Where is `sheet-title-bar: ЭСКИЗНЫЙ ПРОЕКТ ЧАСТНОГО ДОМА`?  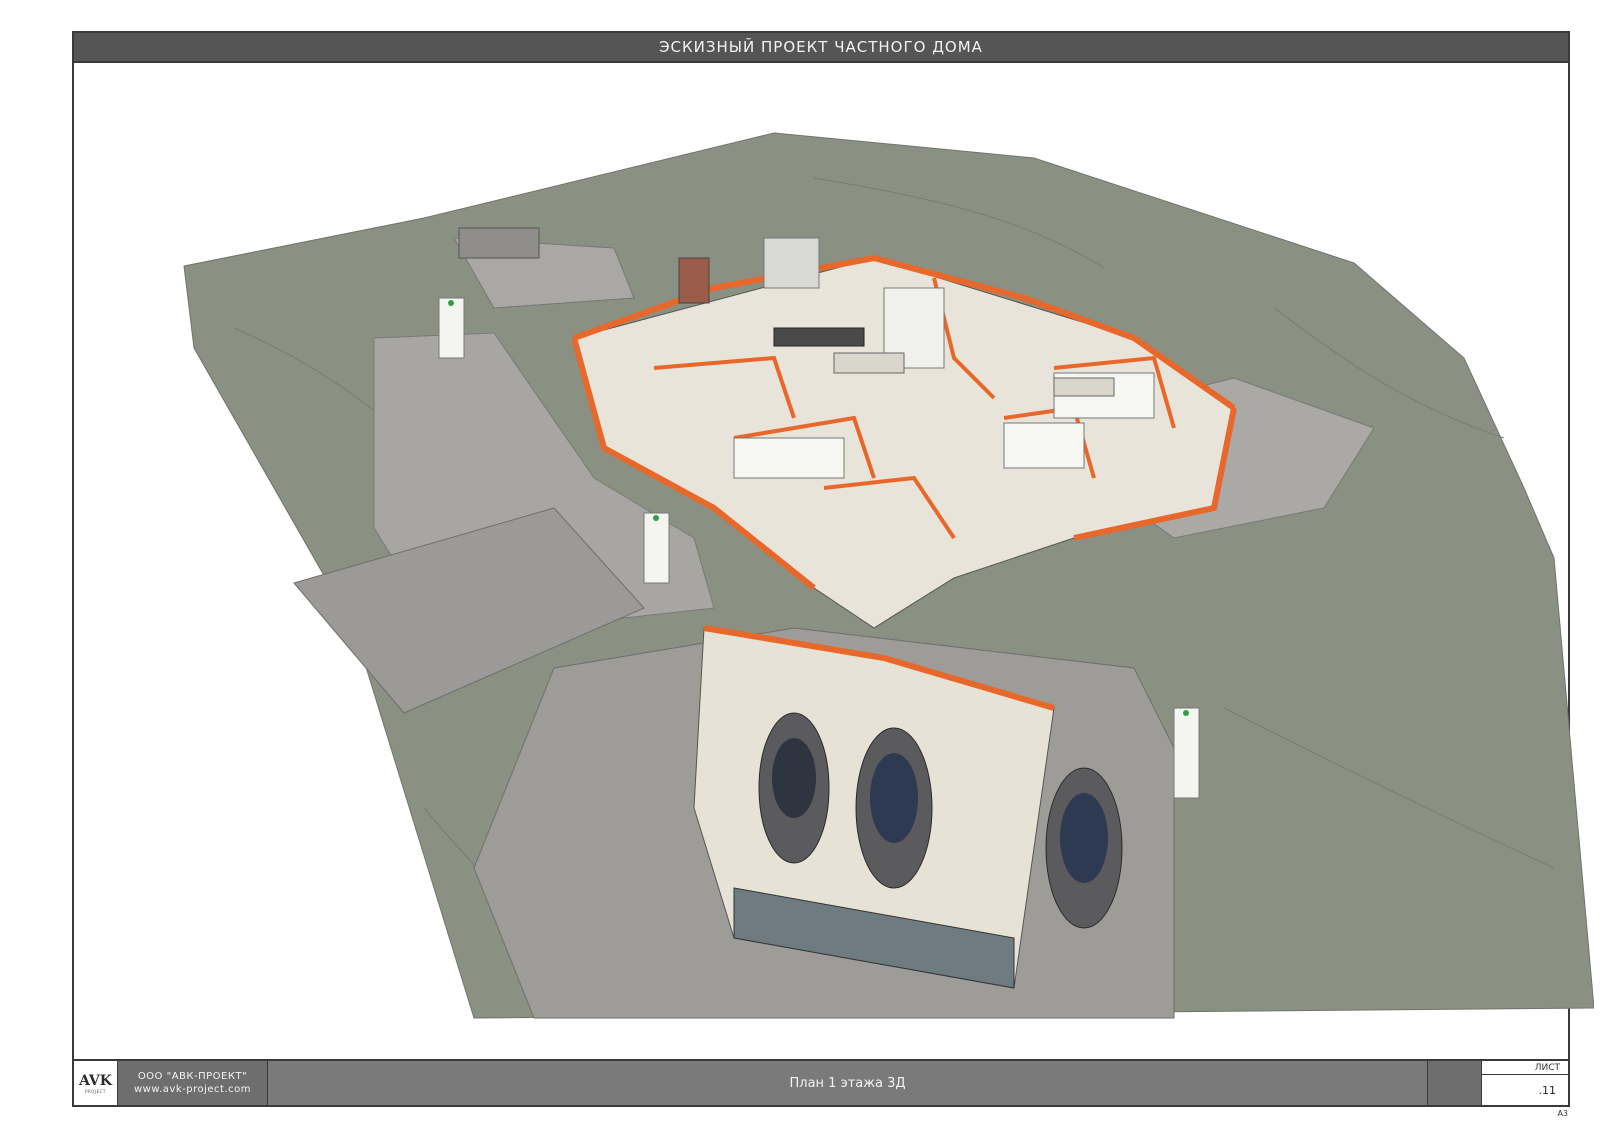 sheet-title-bar: ЭСКИЗНЫЙ ПРОЕКТ ЧАСТНОГО ДОМА is located at coordinates (821, 48).